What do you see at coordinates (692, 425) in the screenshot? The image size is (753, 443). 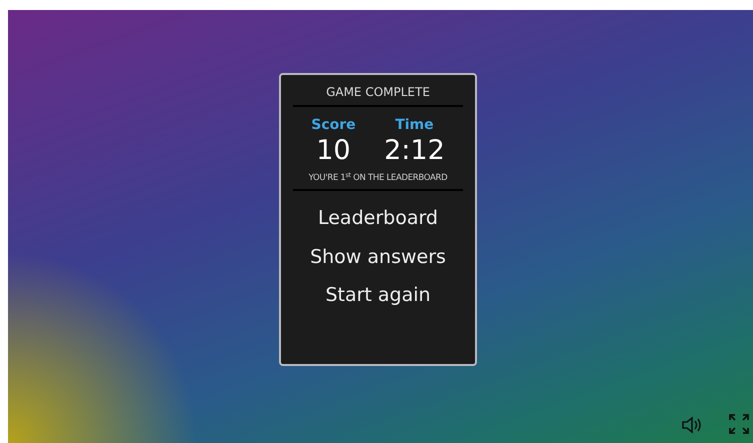 I see `speaker-icon` at bounding box center [692, 425].